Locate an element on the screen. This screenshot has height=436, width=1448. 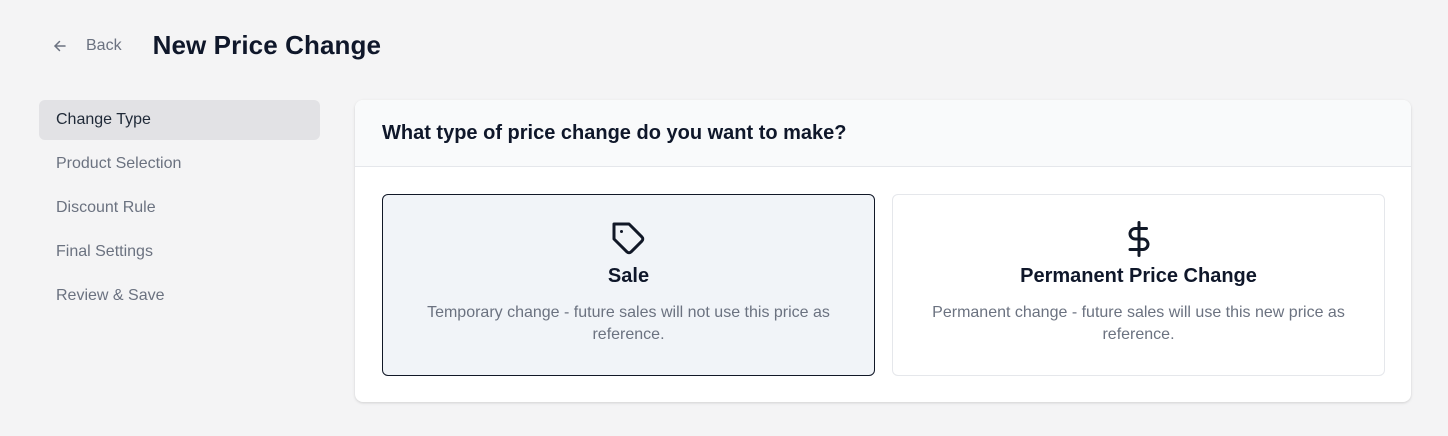
step-final-settings: Final Settings is located at coordinates (179, 252).